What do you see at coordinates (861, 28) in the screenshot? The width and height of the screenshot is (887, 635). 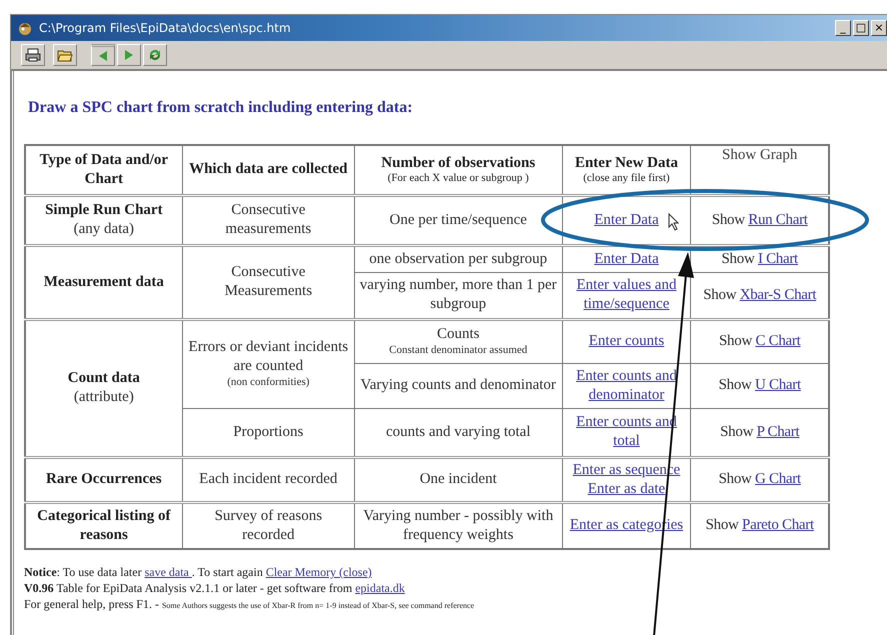 I see `maximize-button: □` at bounding box center [861, 28].